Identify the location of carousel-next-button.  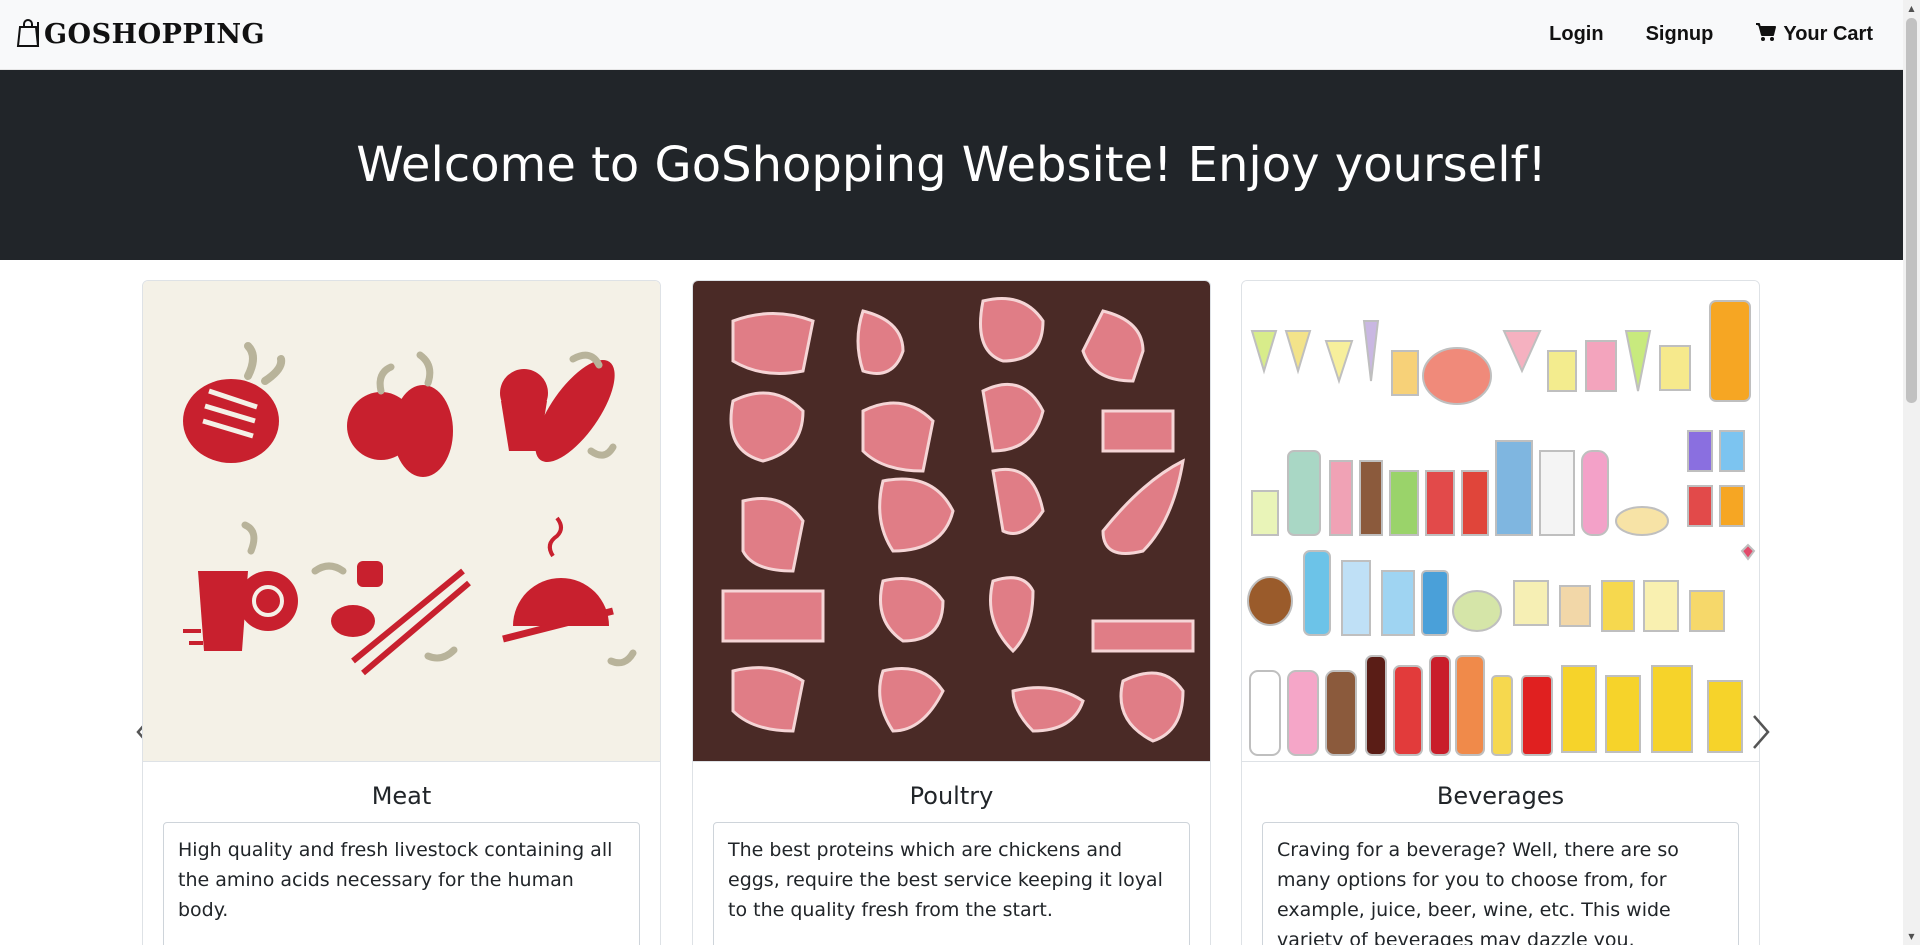
(1761, 732).